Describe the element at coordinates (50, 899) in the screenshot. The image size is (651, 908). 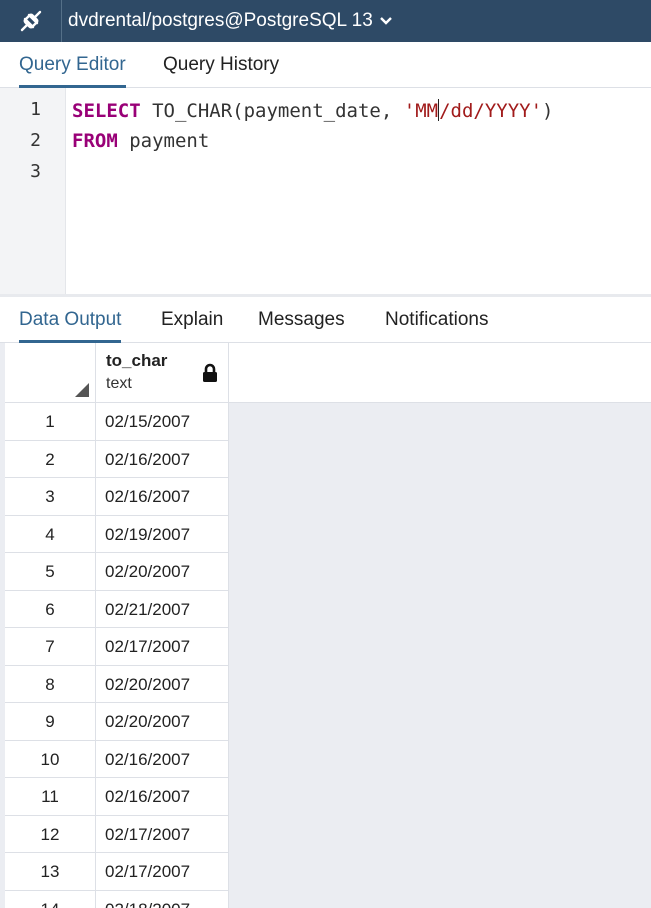
I see `row-number: 14` at that location.